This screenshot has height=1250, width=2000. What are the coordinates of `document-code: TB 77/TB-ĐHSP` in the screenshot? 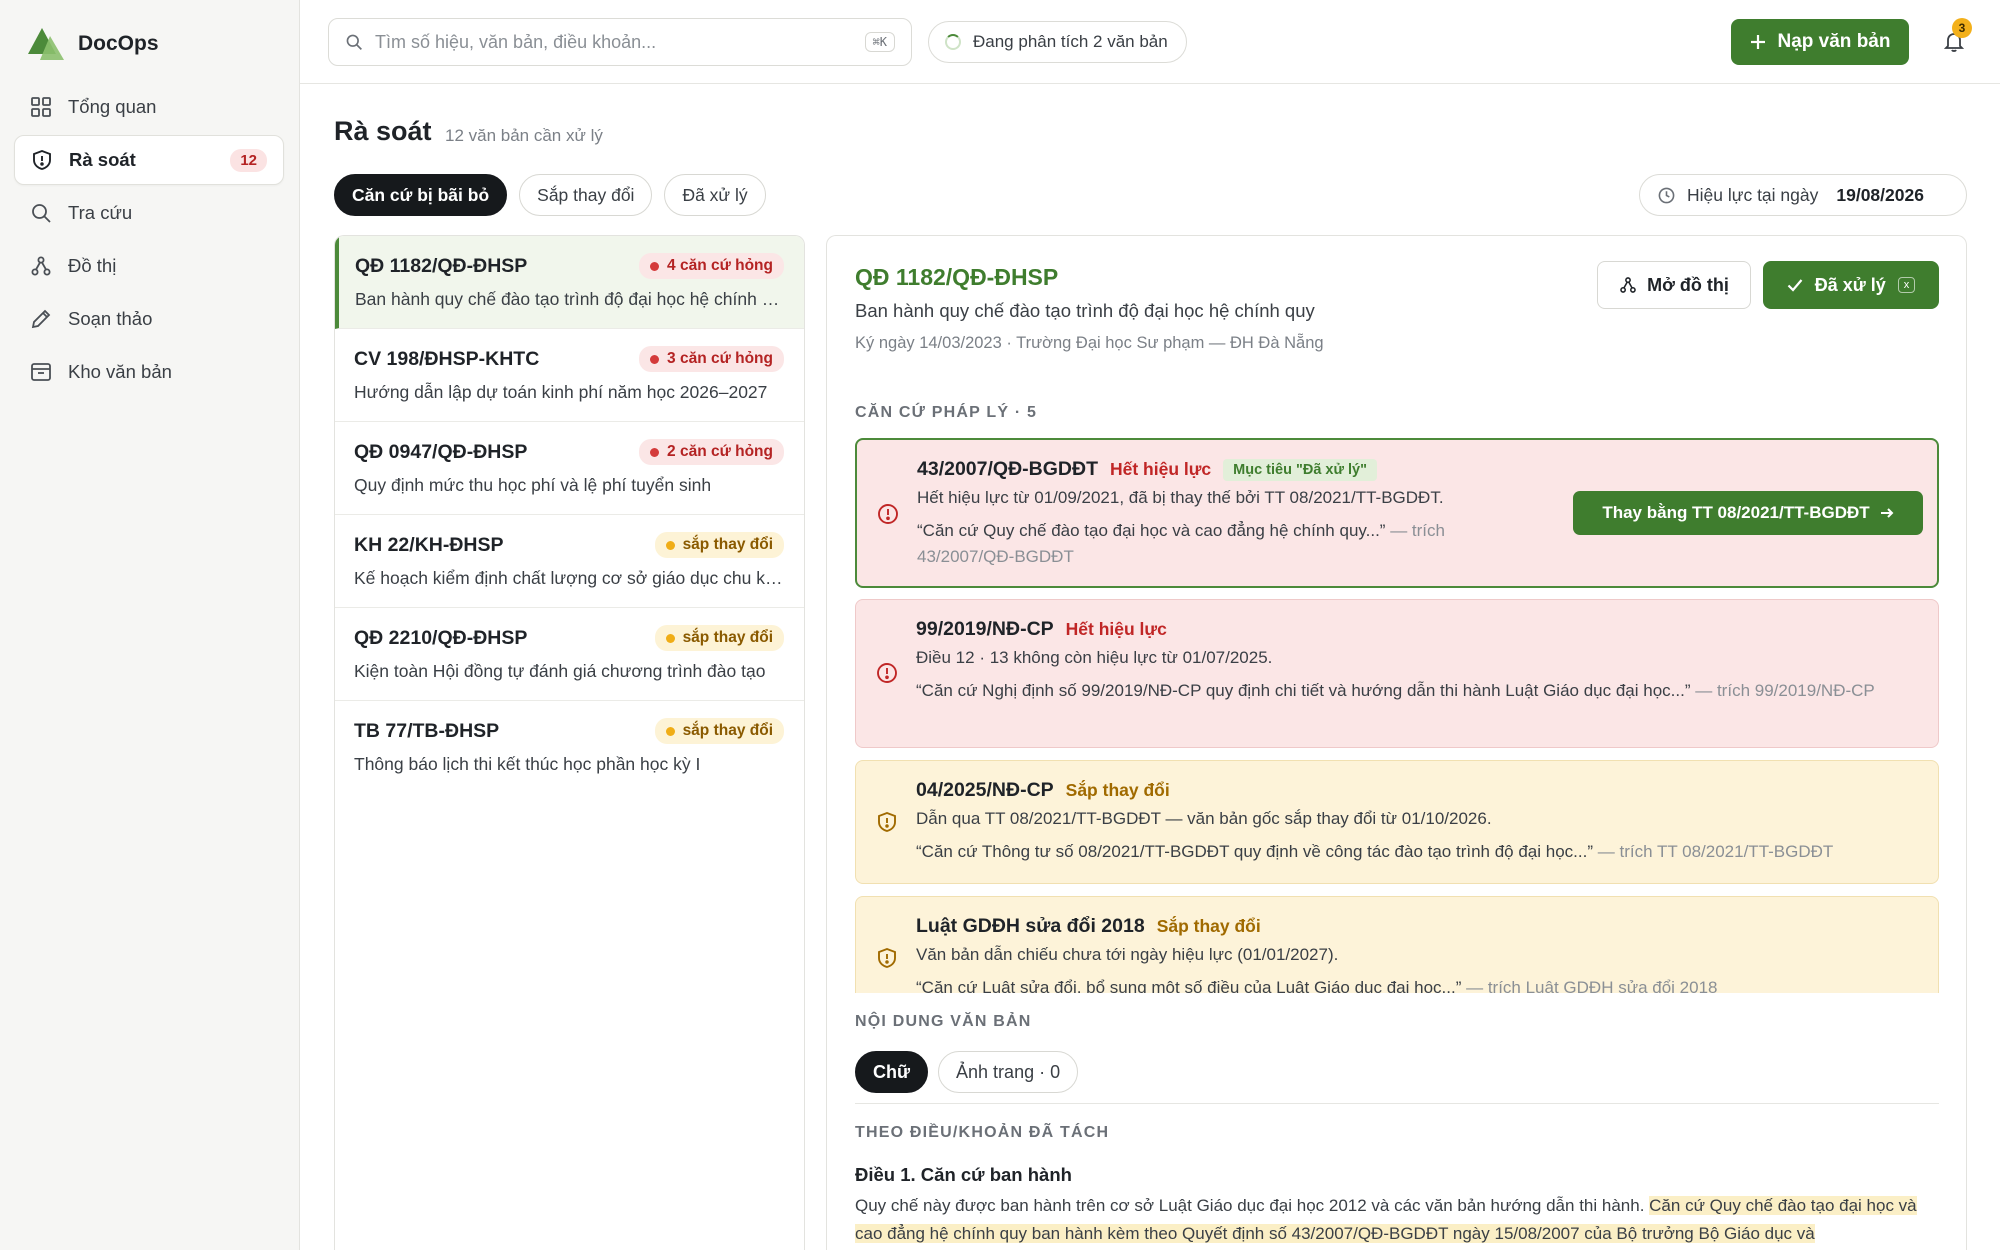 It's located at (427, 730).